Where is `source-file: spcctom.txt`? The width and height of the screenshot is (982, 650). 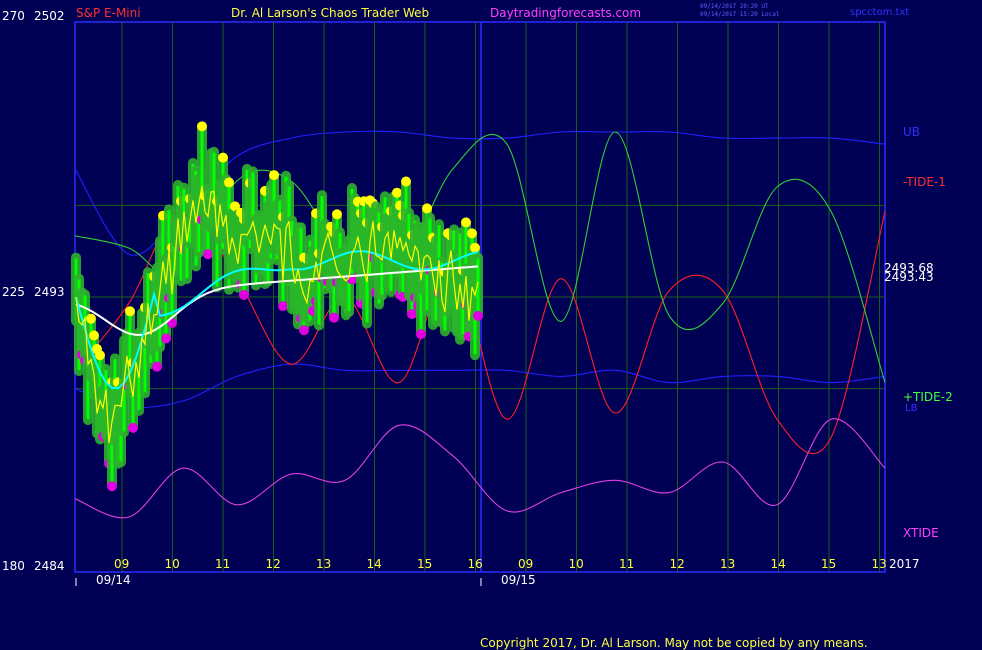 source-file: spcctom.txt is located at coordinates (879, 12).